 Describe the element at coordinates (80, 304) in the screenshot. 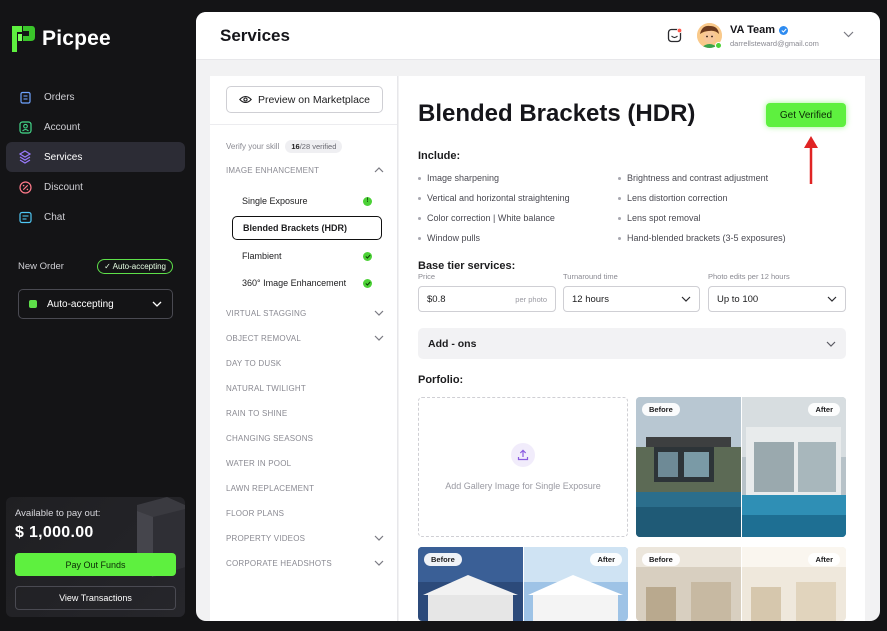

I see `auto-accept-select-value: Auto-accepting` at that location.